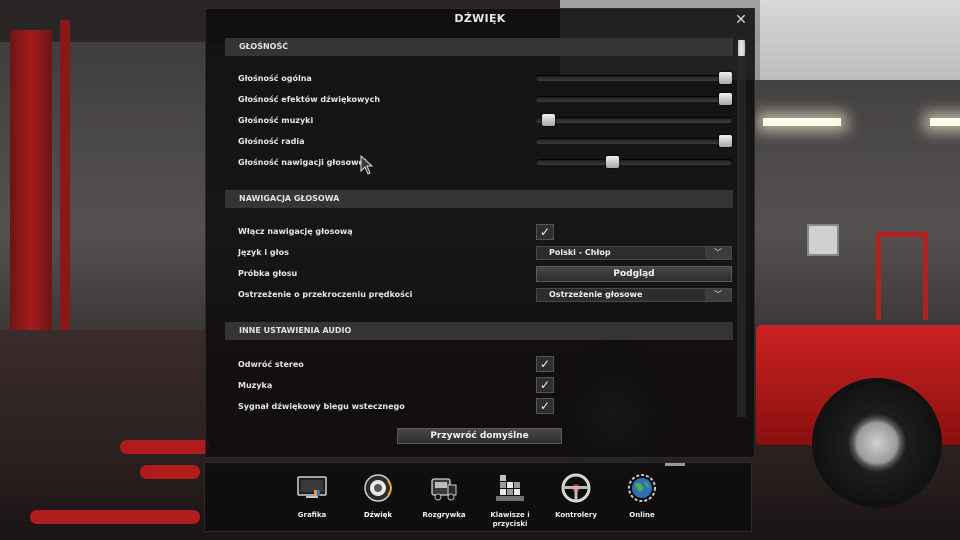 Image resolution: width=960 pixels, height=540 pixels. What do you see at coordinates (741, 227) in the screenshot?
I see `scrollbar` at bounding box center [741, 227].